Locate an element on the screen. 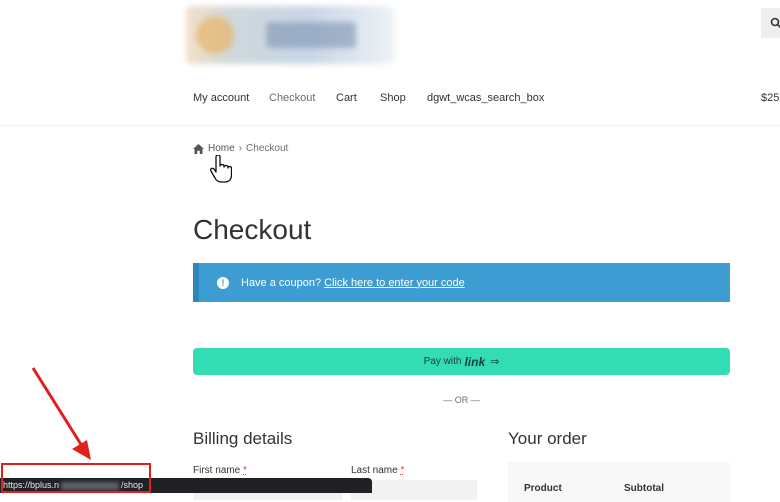  annotation-arrow-icon is located at coordinates (61, 413).